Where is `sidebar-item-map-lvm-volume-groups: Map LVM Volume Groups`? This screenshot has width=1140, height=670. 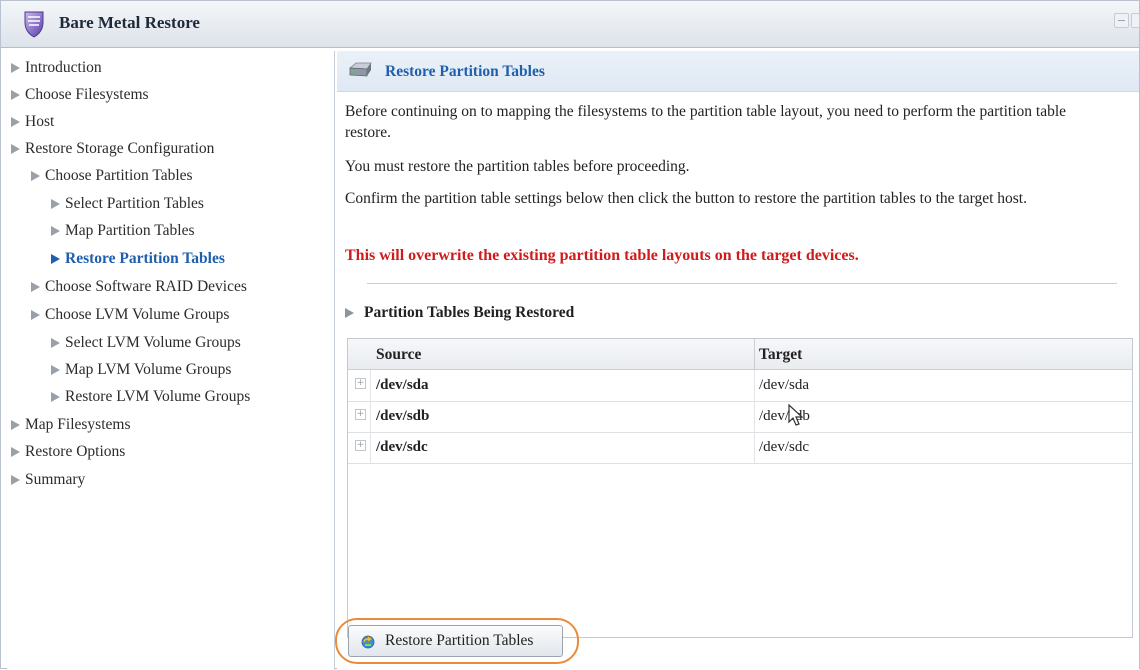 sidebar-item-map-lvm-volume-groups: Map LVM Volume Groups is located at coordinates (141, 370).